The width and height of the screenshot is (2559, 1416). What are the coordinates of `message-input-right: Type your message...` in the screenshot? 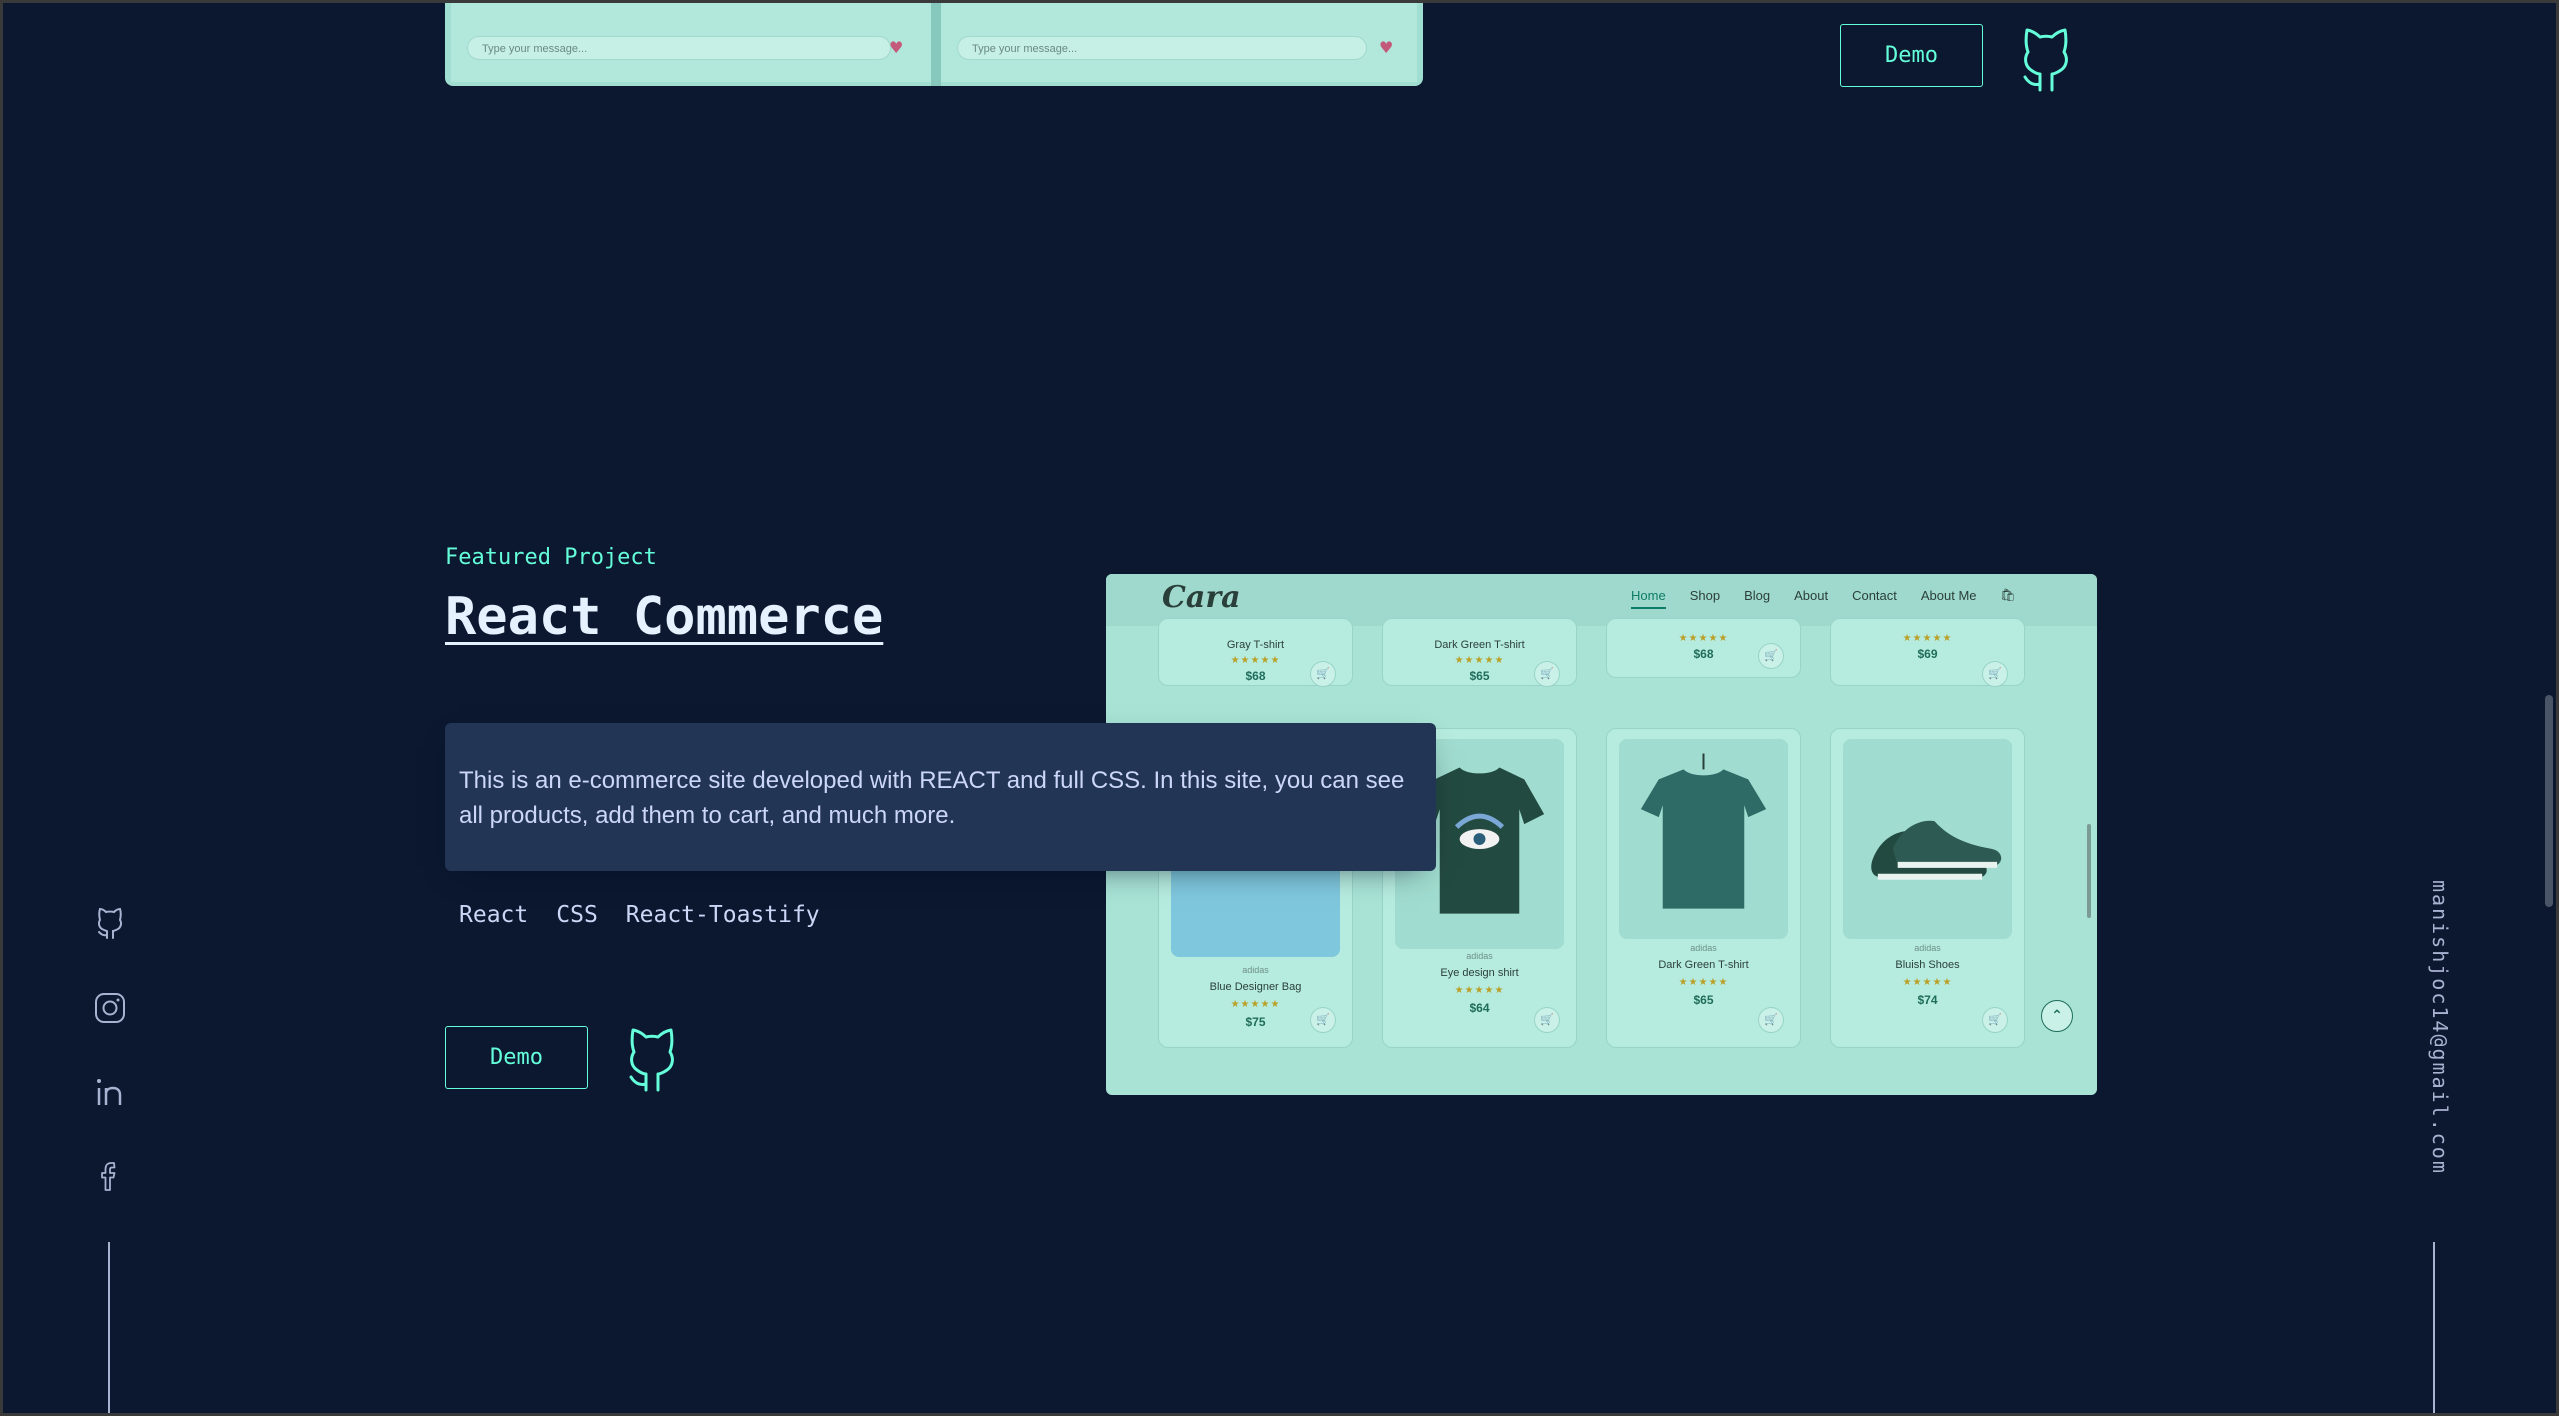 It's located at (1162, 48).